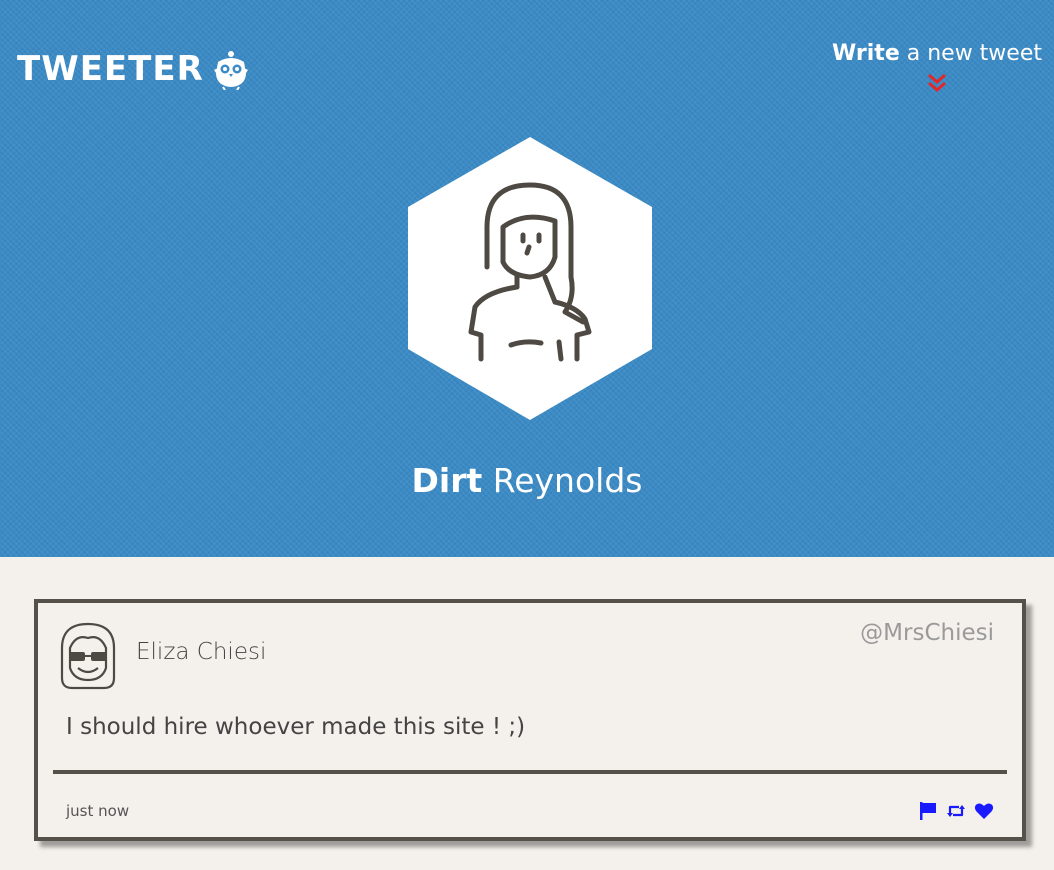 The image size is (1054, 870). I want to click on write-tweet-label-bold: Write, so click(866, 53).